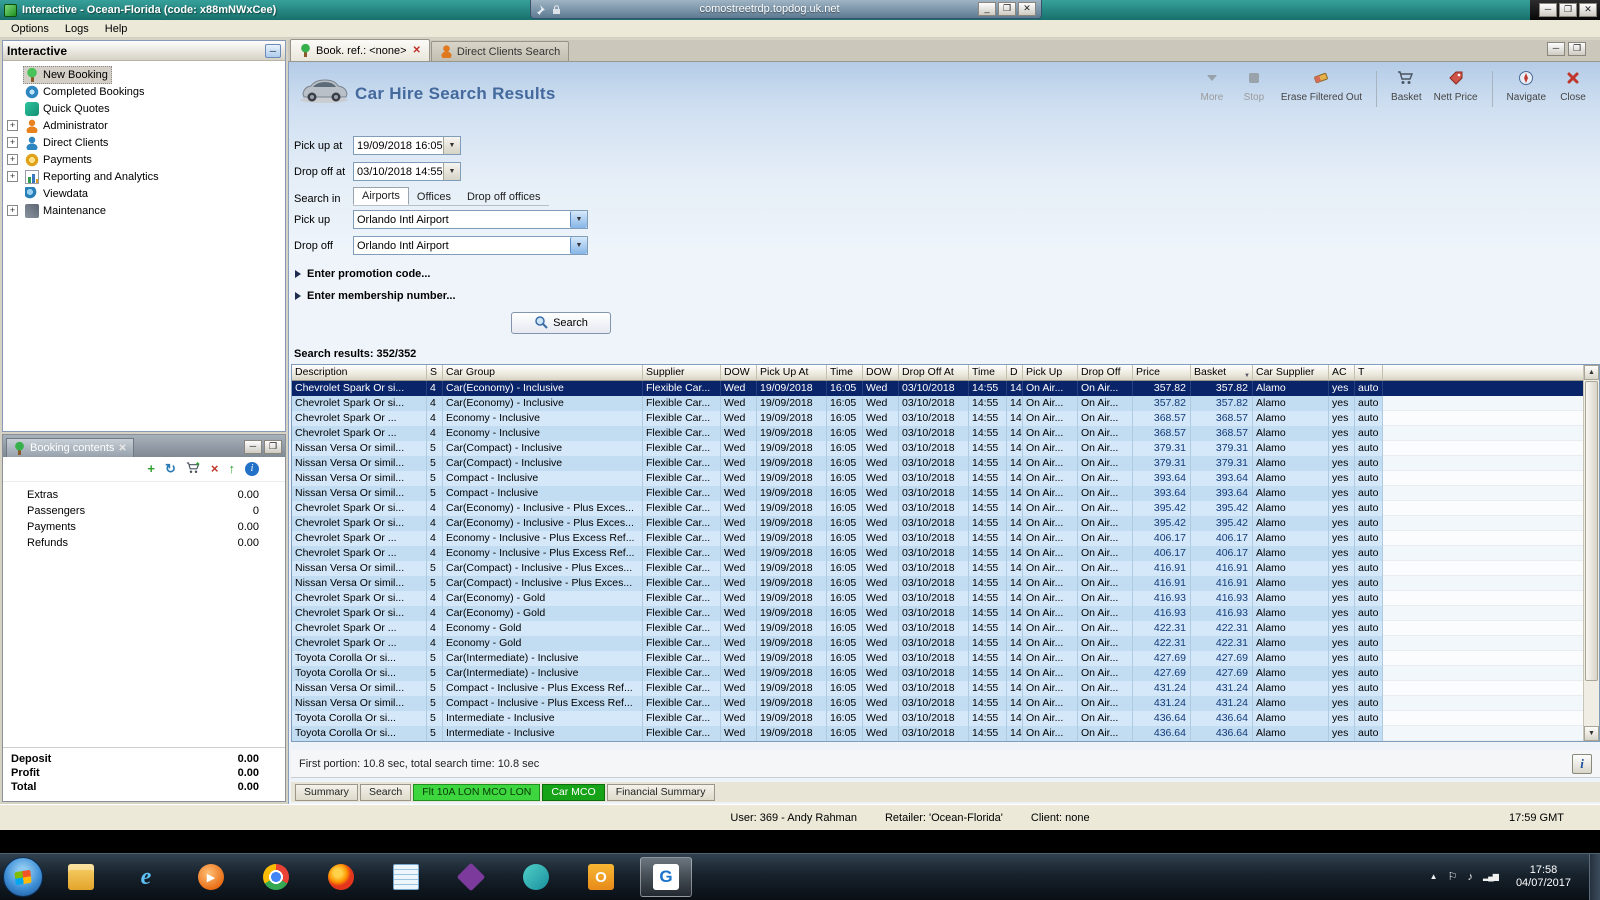  What do you see at coordinates (116, 29) in the screenshot?
I see `menu-item: Help` at bounding box center [116, 29].